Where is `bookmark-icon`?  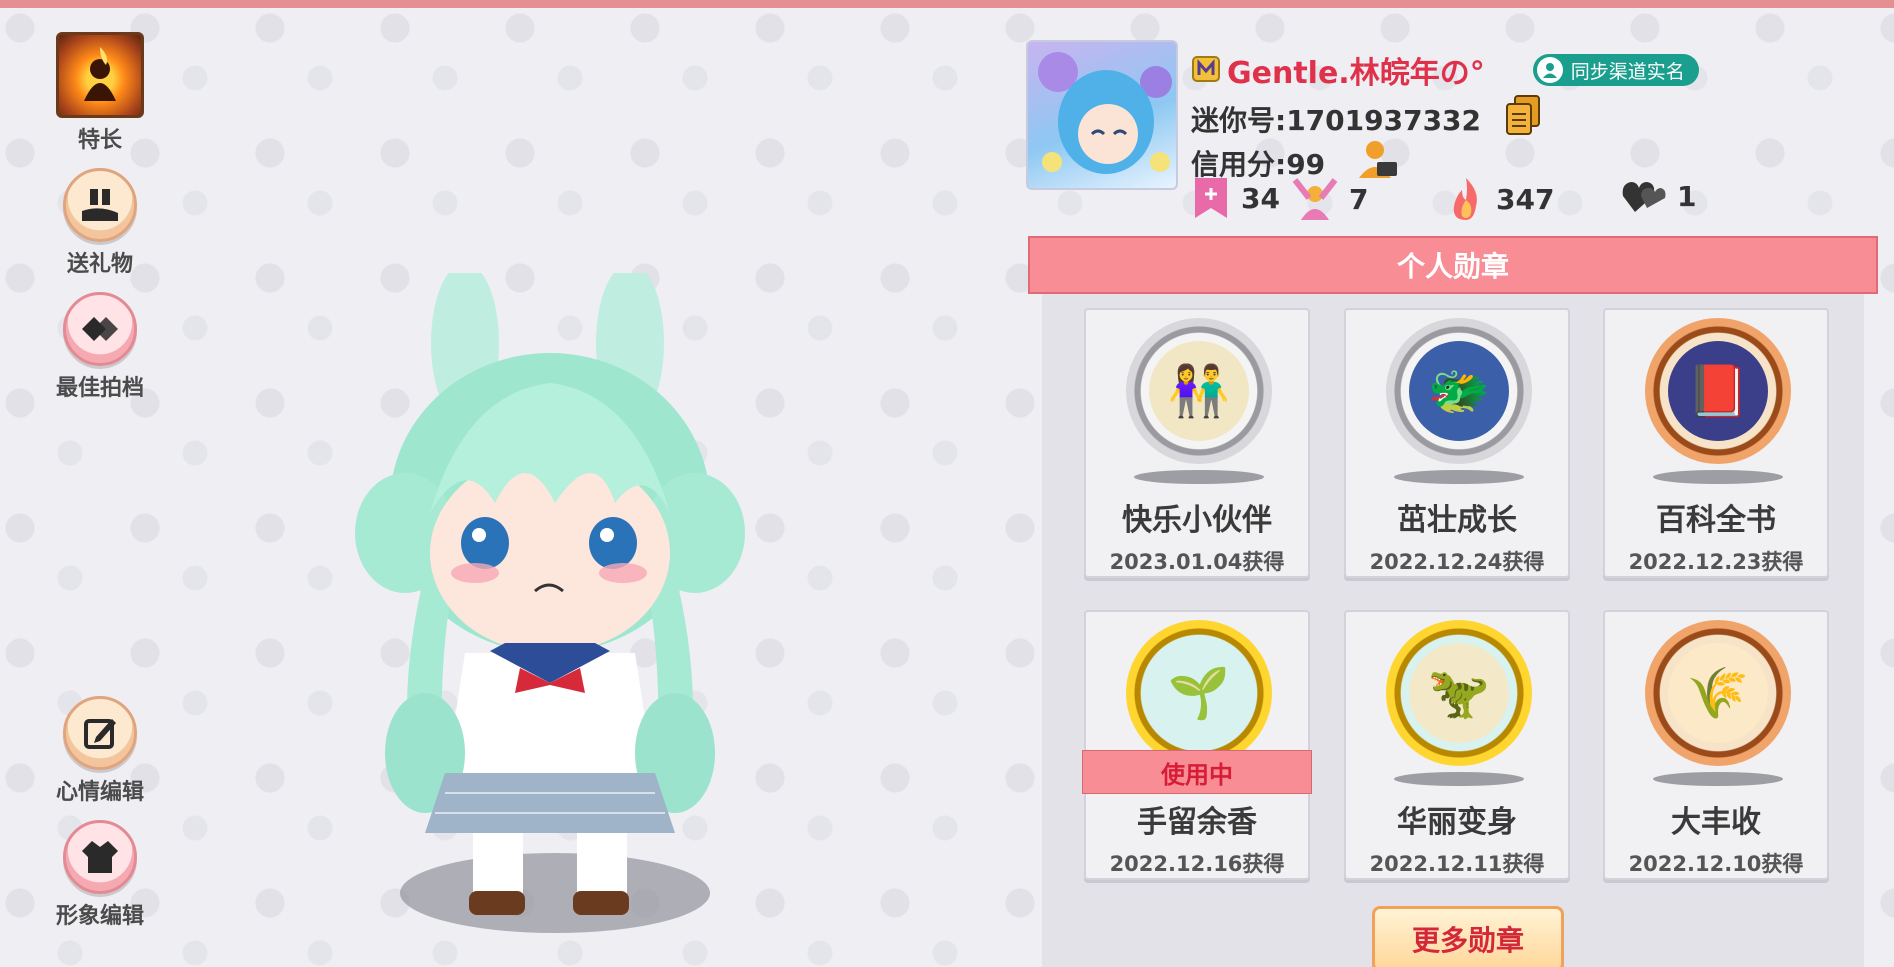 bookmark-icon is located at coordinates (1211, 198).